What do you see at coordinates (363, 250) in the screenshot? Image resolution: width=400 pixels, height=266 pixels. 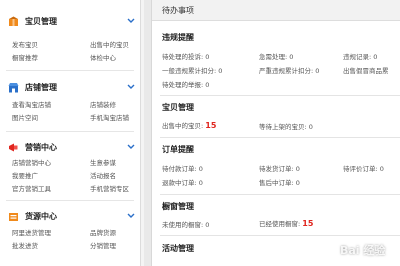 I see `watermark-text: Bai 经验` at bounding box center [363, 250].